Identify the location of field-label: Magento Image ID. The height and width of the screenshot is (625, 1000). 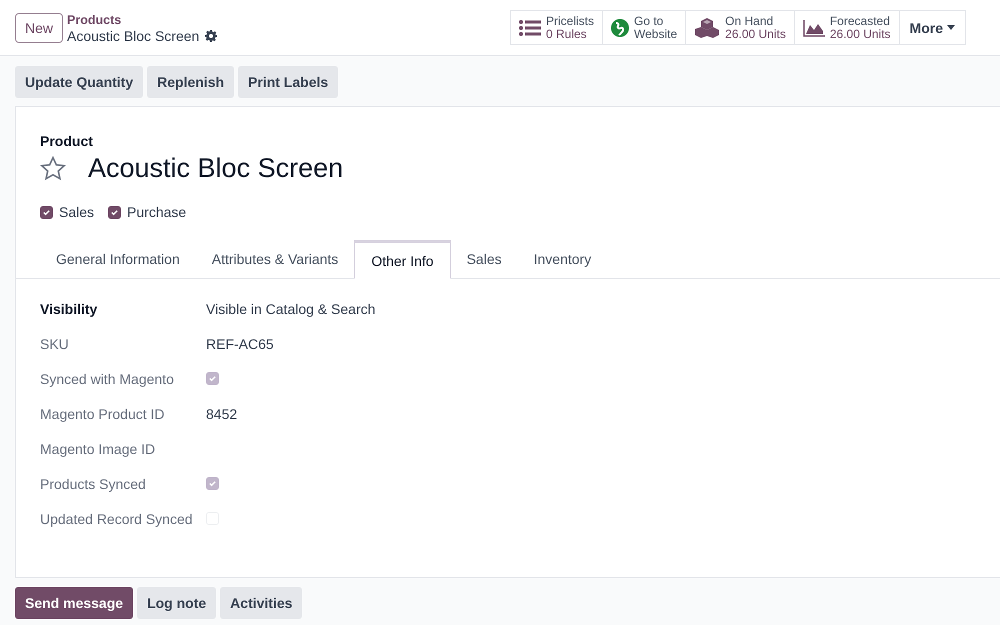
(98, 448).